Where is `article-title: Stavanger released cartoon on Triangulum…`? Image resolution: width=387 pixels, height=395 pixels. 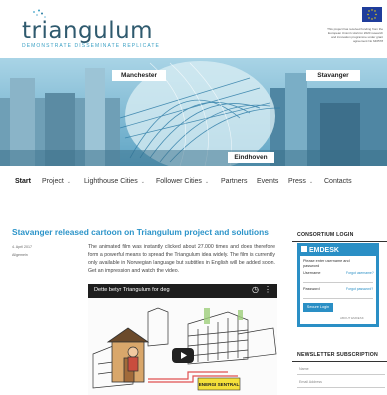 article-title: Stavanger released cartoon on Triangulum… is located at coordinates (140, 232).